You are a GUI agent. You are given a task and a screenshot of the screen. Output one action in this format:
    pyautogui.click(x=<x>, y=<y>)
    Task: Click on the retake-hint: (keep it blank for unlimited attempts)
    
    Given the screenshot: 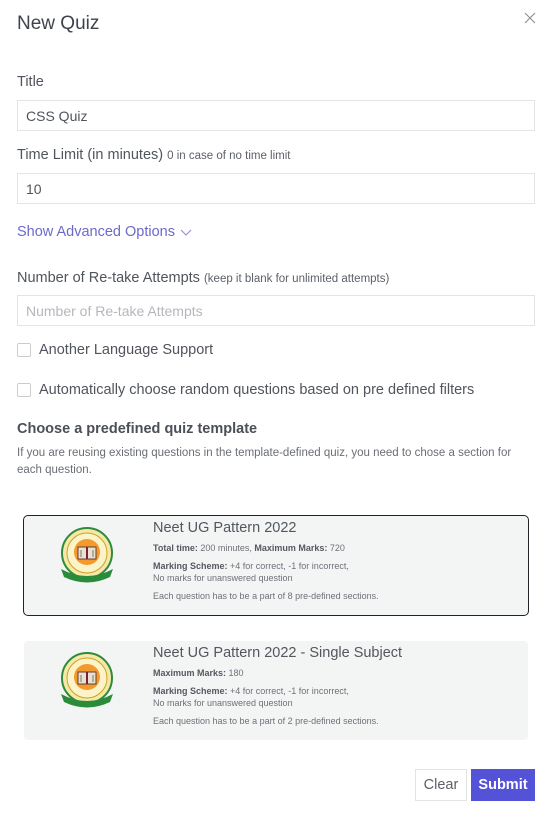 What is the action you would take?
    pyautogui.click(x=296, y=279)
    